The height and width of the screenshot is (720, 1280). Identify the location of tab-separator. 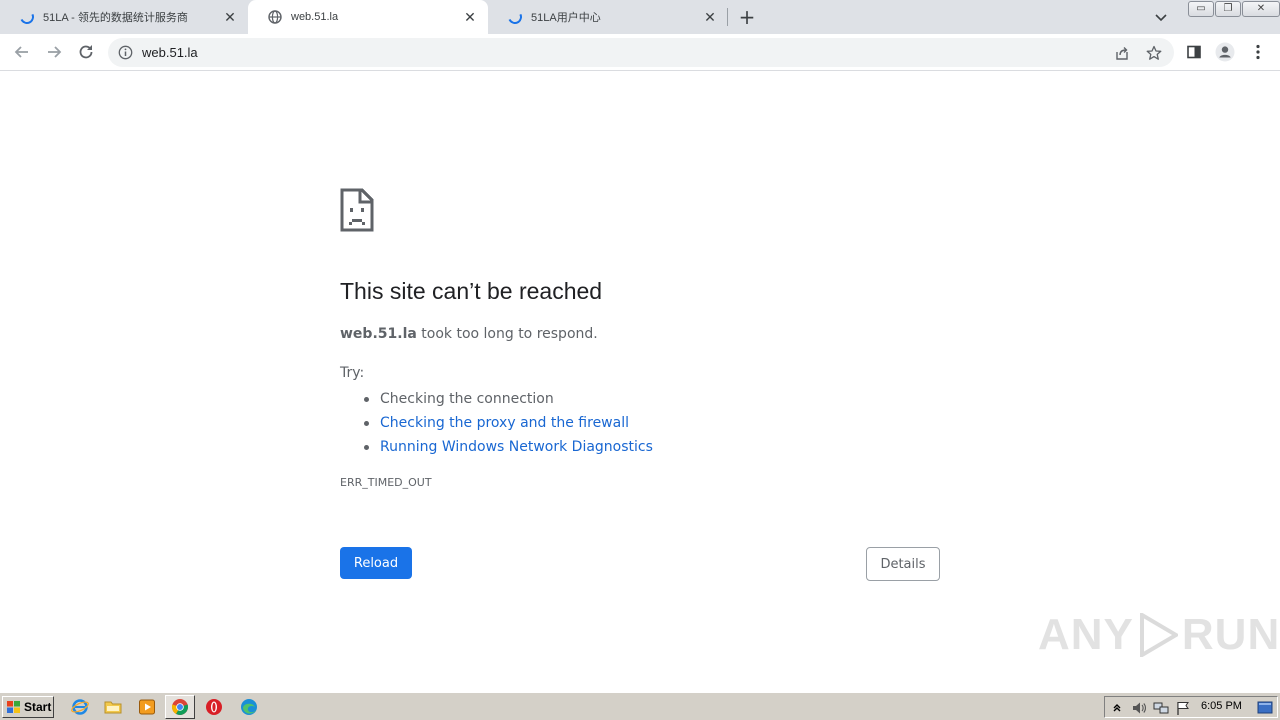
(727, 17).